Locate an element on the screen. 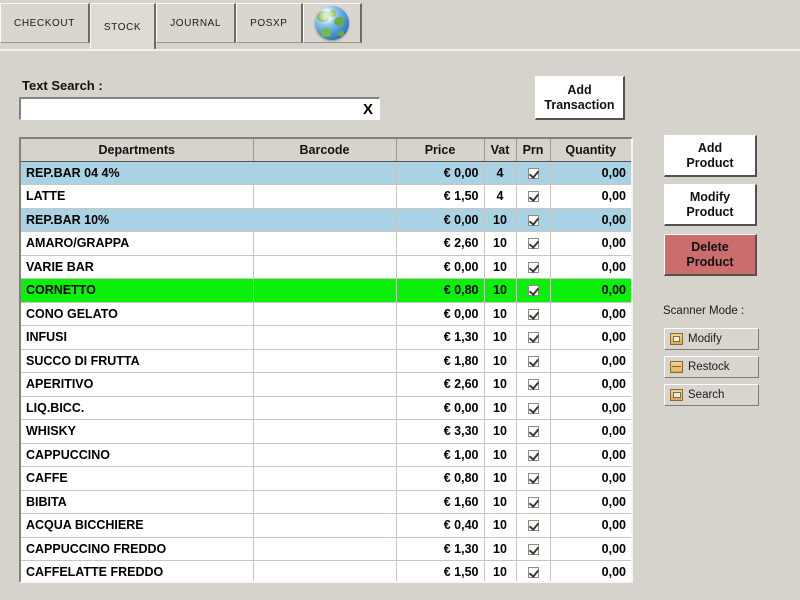  table-row: REP.BAR 10% € 0,00 10 0,00 is located at coordinates (326, 220).